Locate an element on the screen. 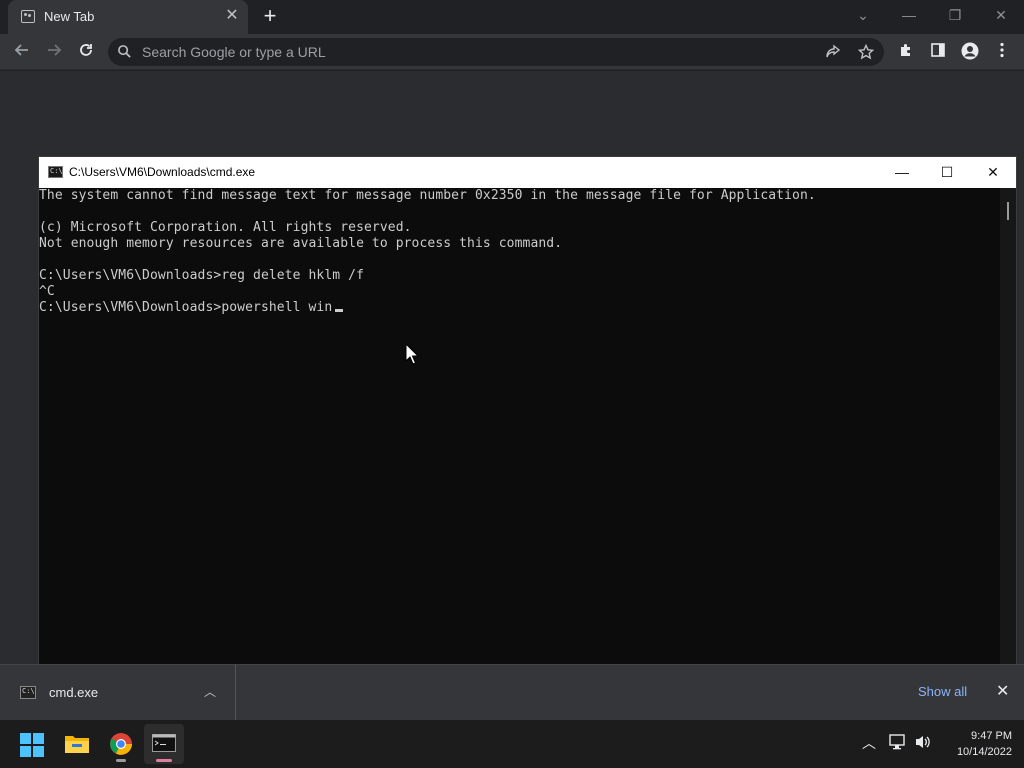  chevron-up-icon: ︿ is located at coordinates (210, 691).